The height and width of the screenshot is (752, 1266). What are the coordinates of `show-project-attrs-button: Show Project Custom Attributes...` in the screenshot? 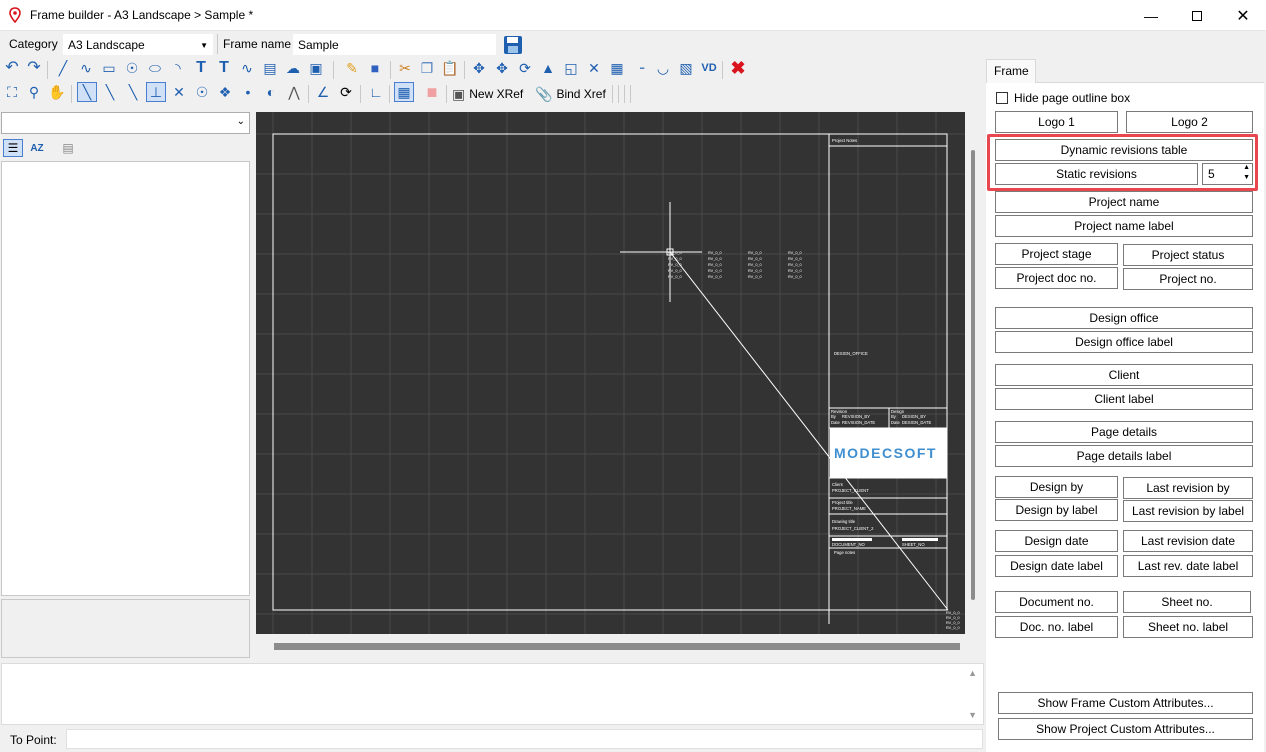 It's located at (1125, 729).